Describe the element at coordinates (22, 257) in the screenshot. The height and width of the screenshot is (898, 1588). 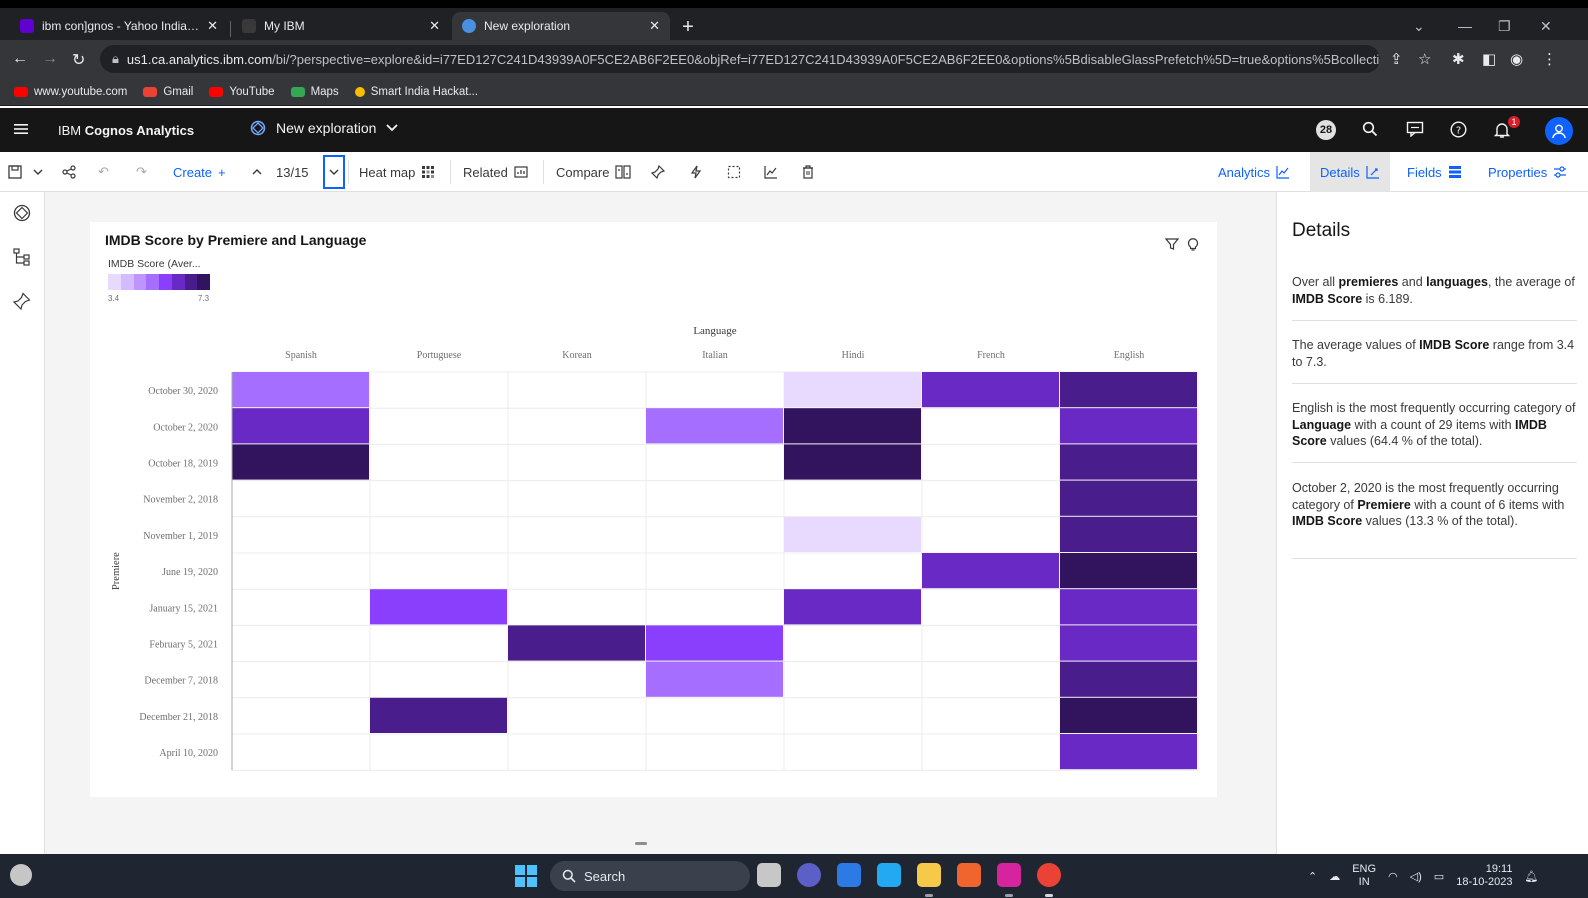
I see `hierarchy-icon` at that location.